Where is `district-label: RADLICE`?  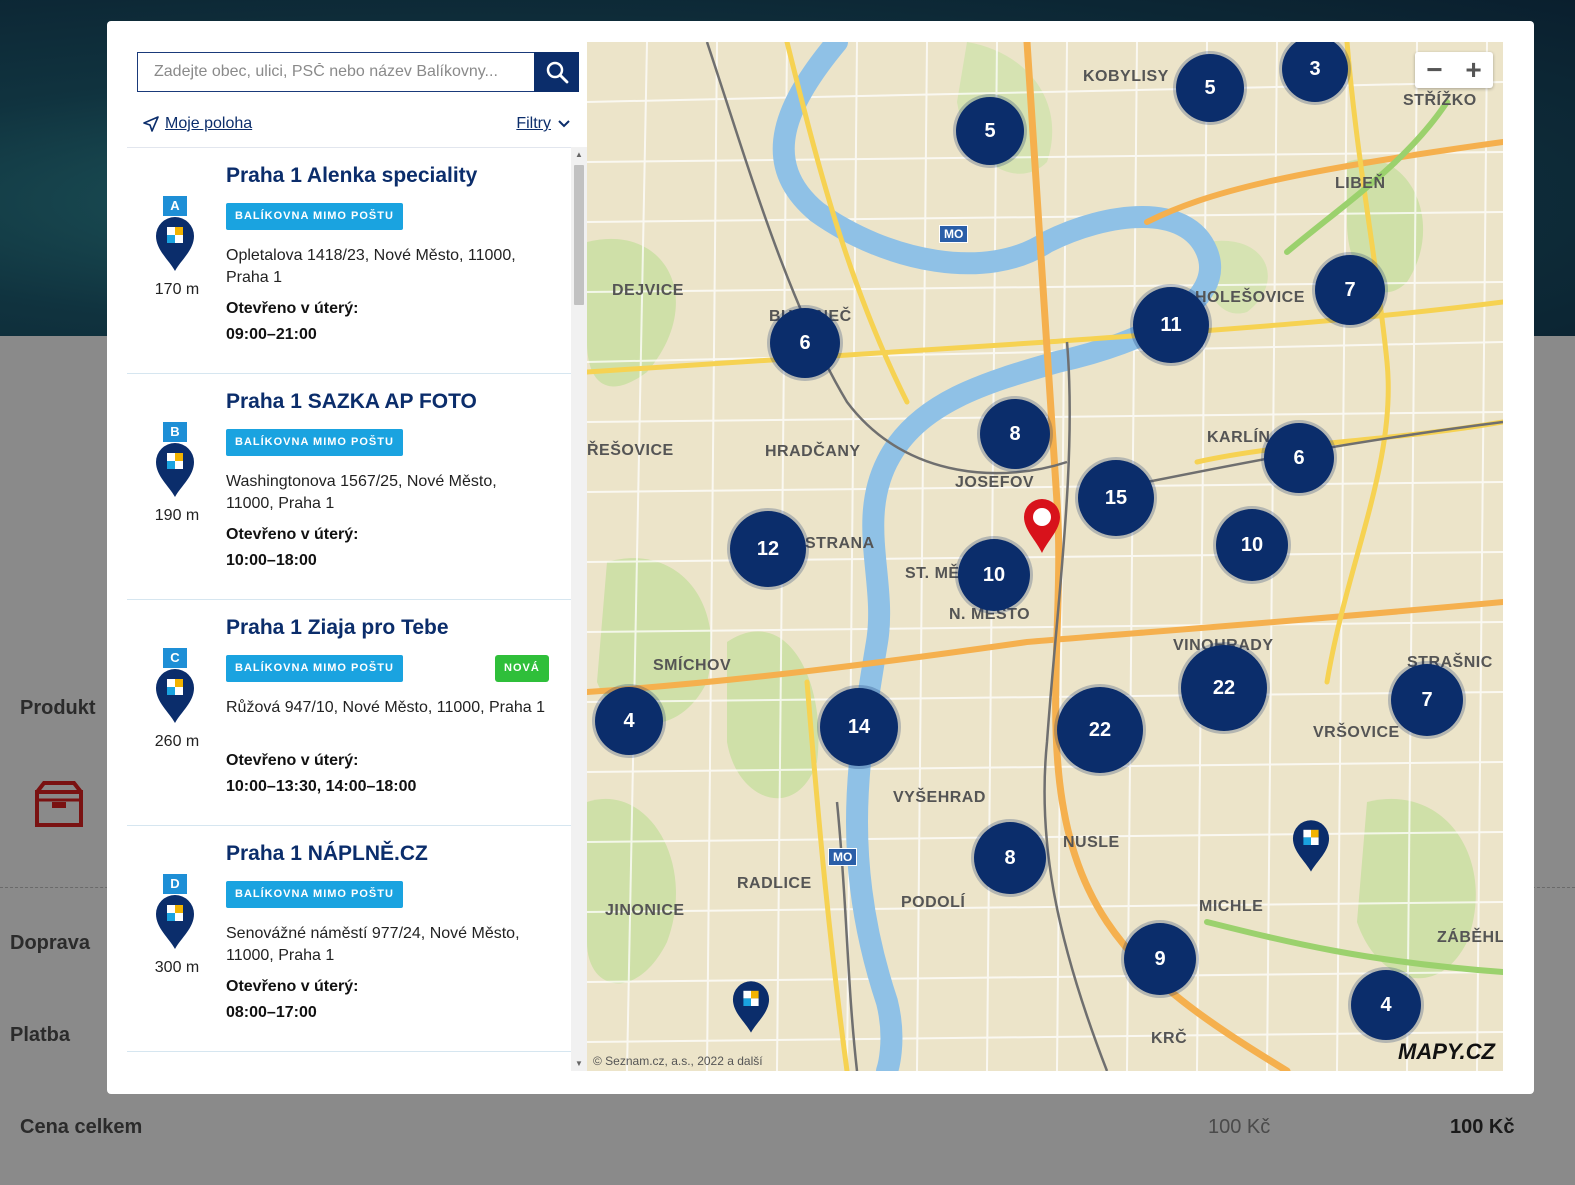 district-label: RADLICE is located at coordinates (774, 883).